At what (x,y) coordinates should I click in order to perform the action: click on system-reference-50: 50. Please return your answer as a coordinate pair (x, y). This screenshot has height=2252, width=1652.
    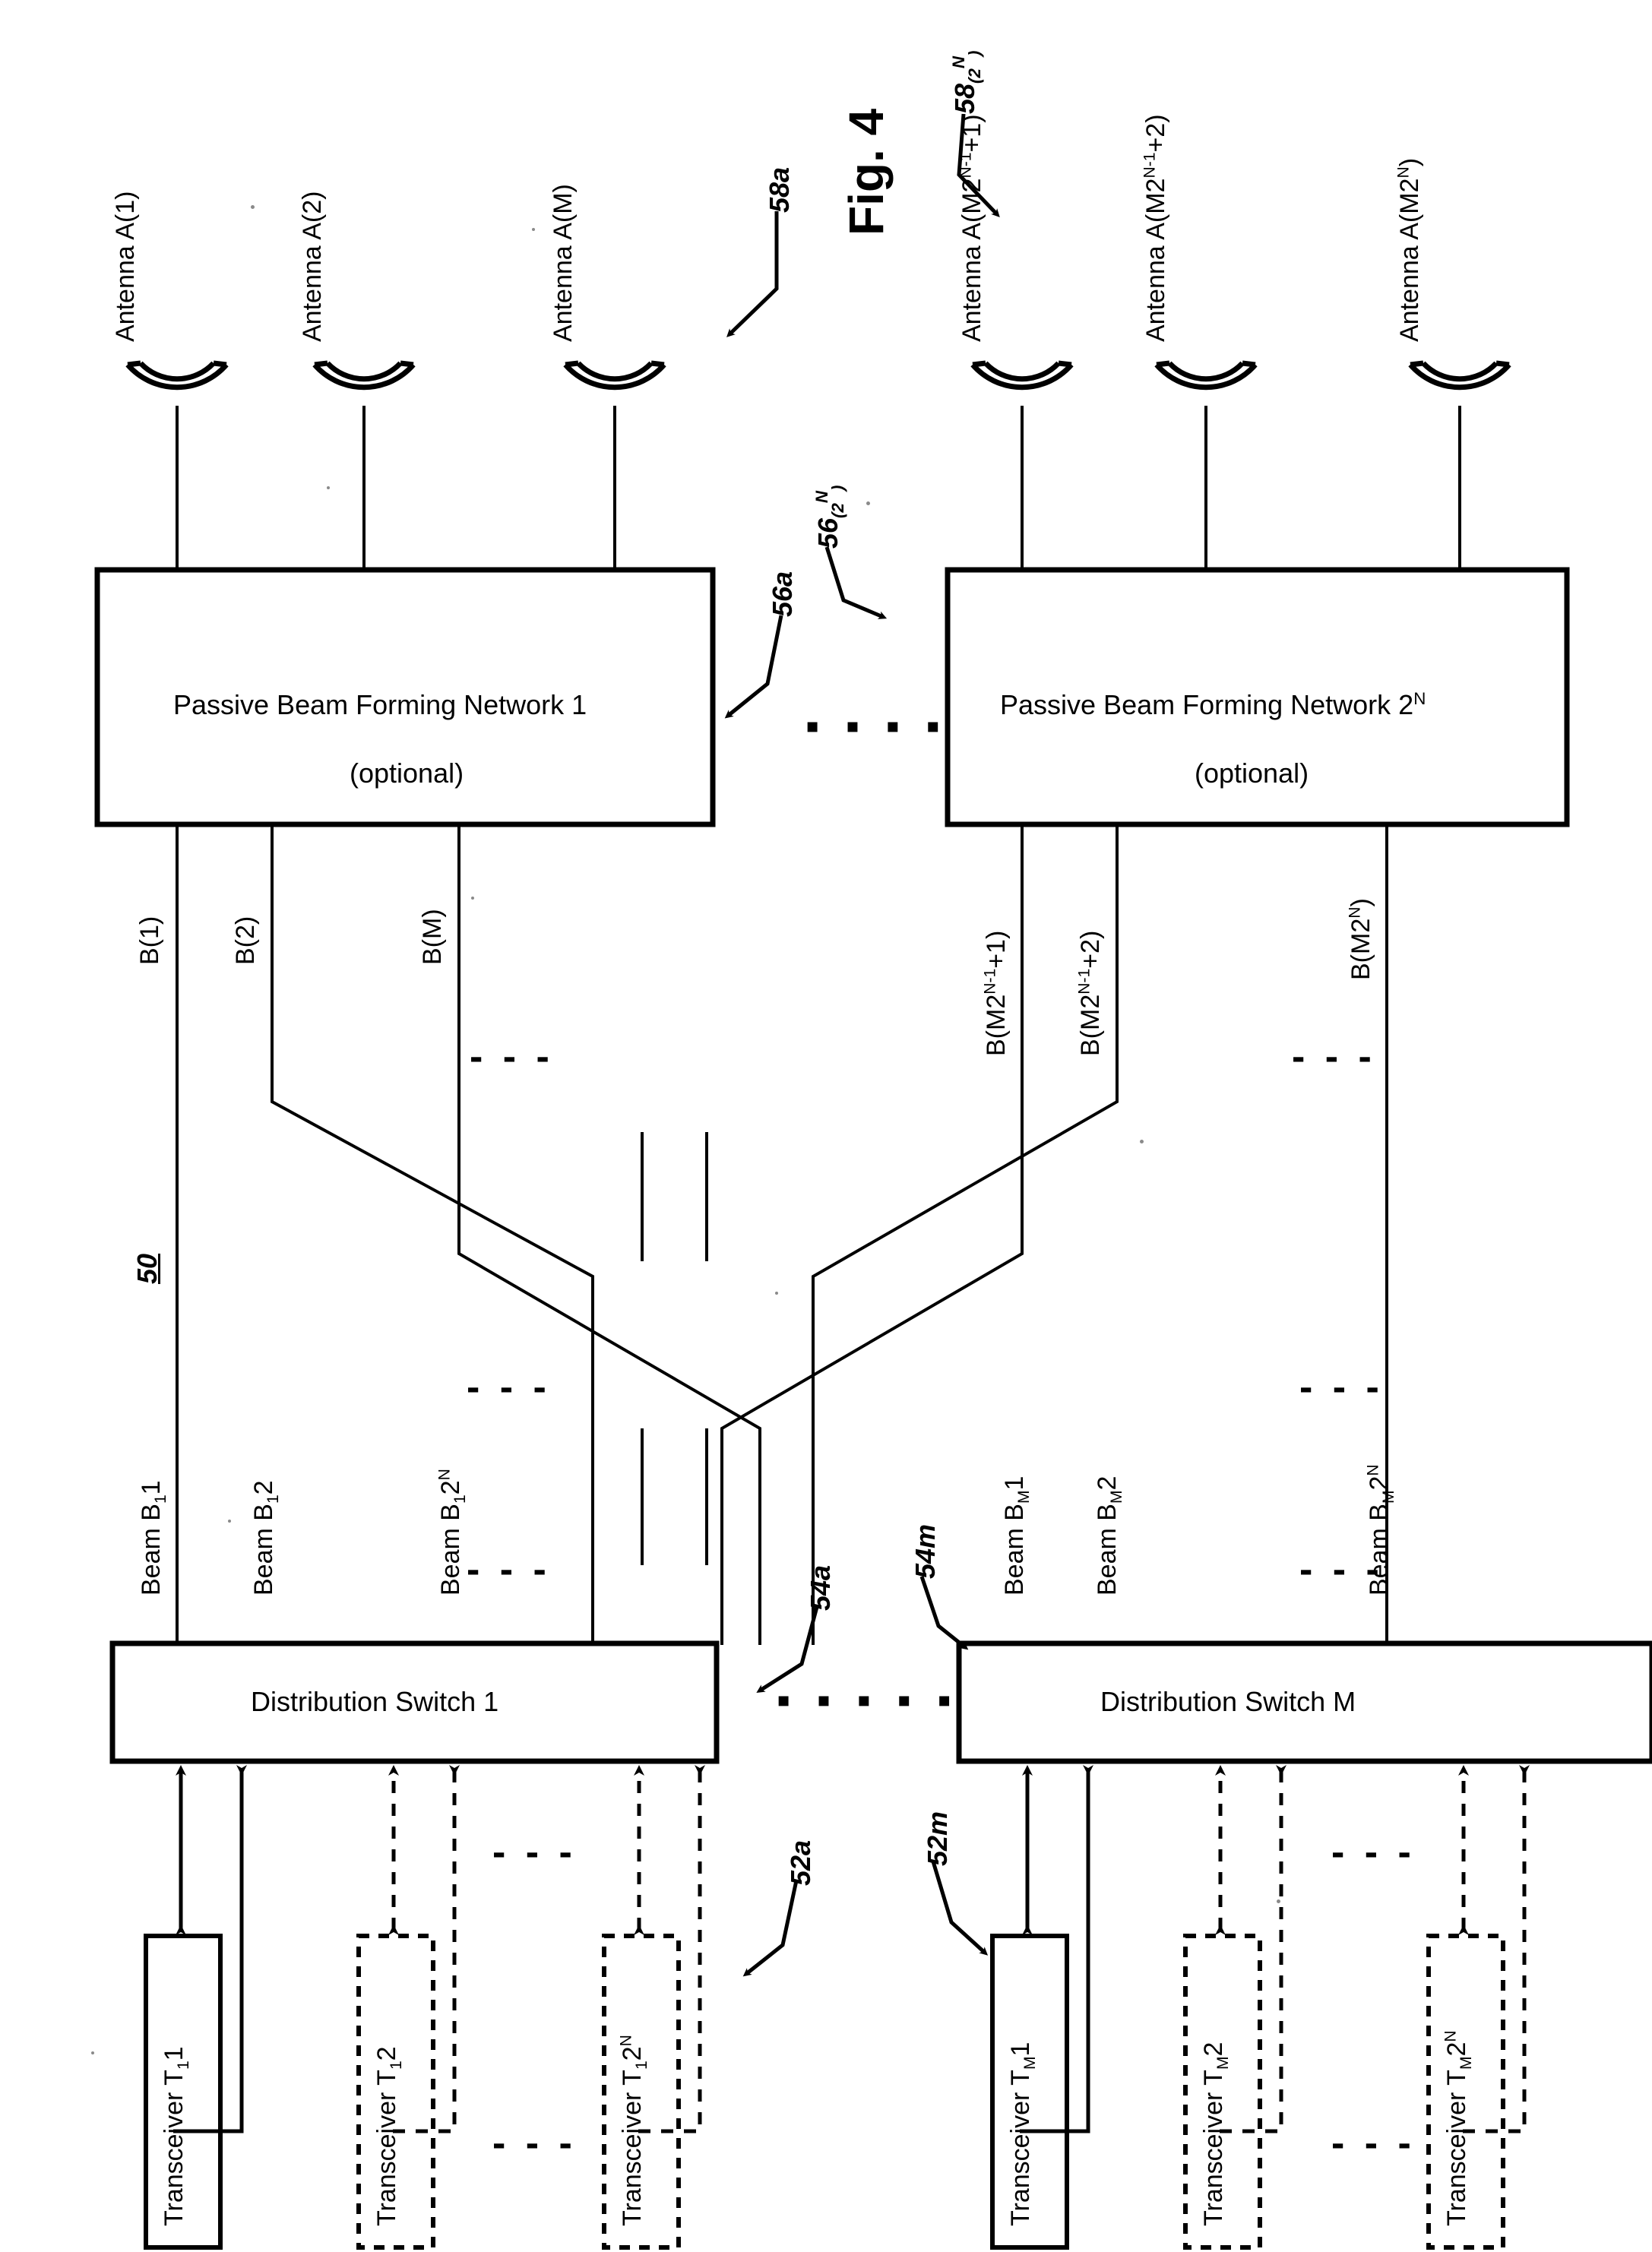
    Looking at the image, I should click on (147, 1268).